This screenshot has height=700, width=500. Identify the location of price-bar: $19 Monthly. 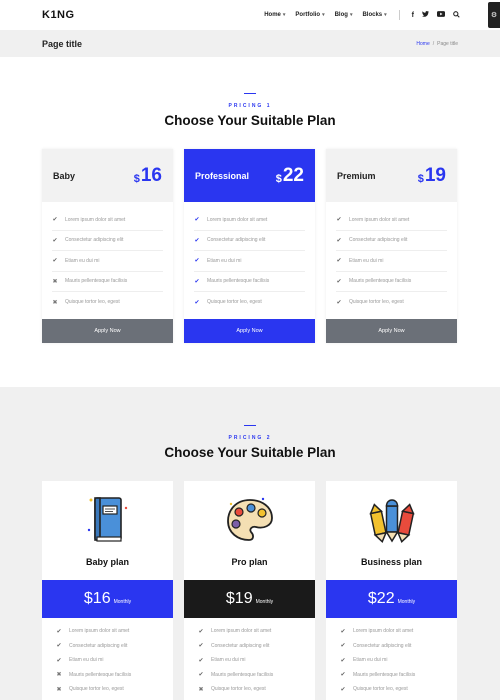
(249, 599).